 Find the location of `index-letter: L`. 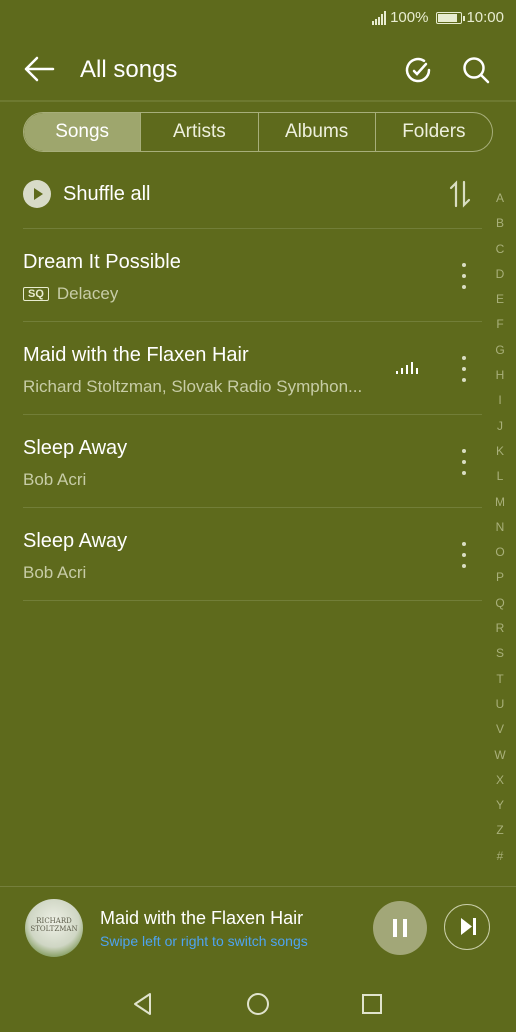

index-letter: L is located at coordinates (500, 476).